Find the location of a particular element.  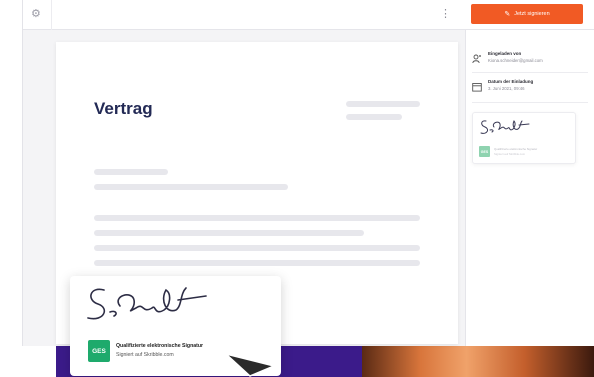

ges-badge: GES is located at coordinates (99, 351).